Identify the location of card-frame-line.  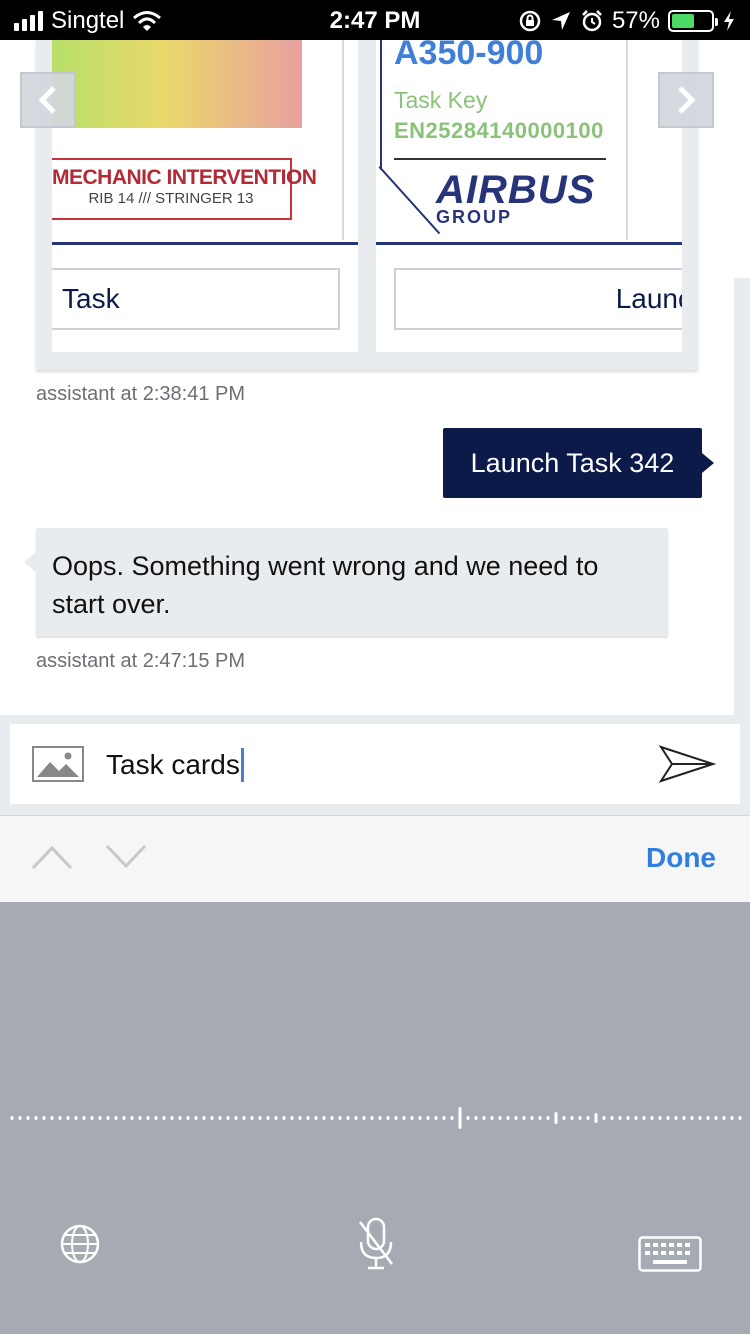
(381, 105).